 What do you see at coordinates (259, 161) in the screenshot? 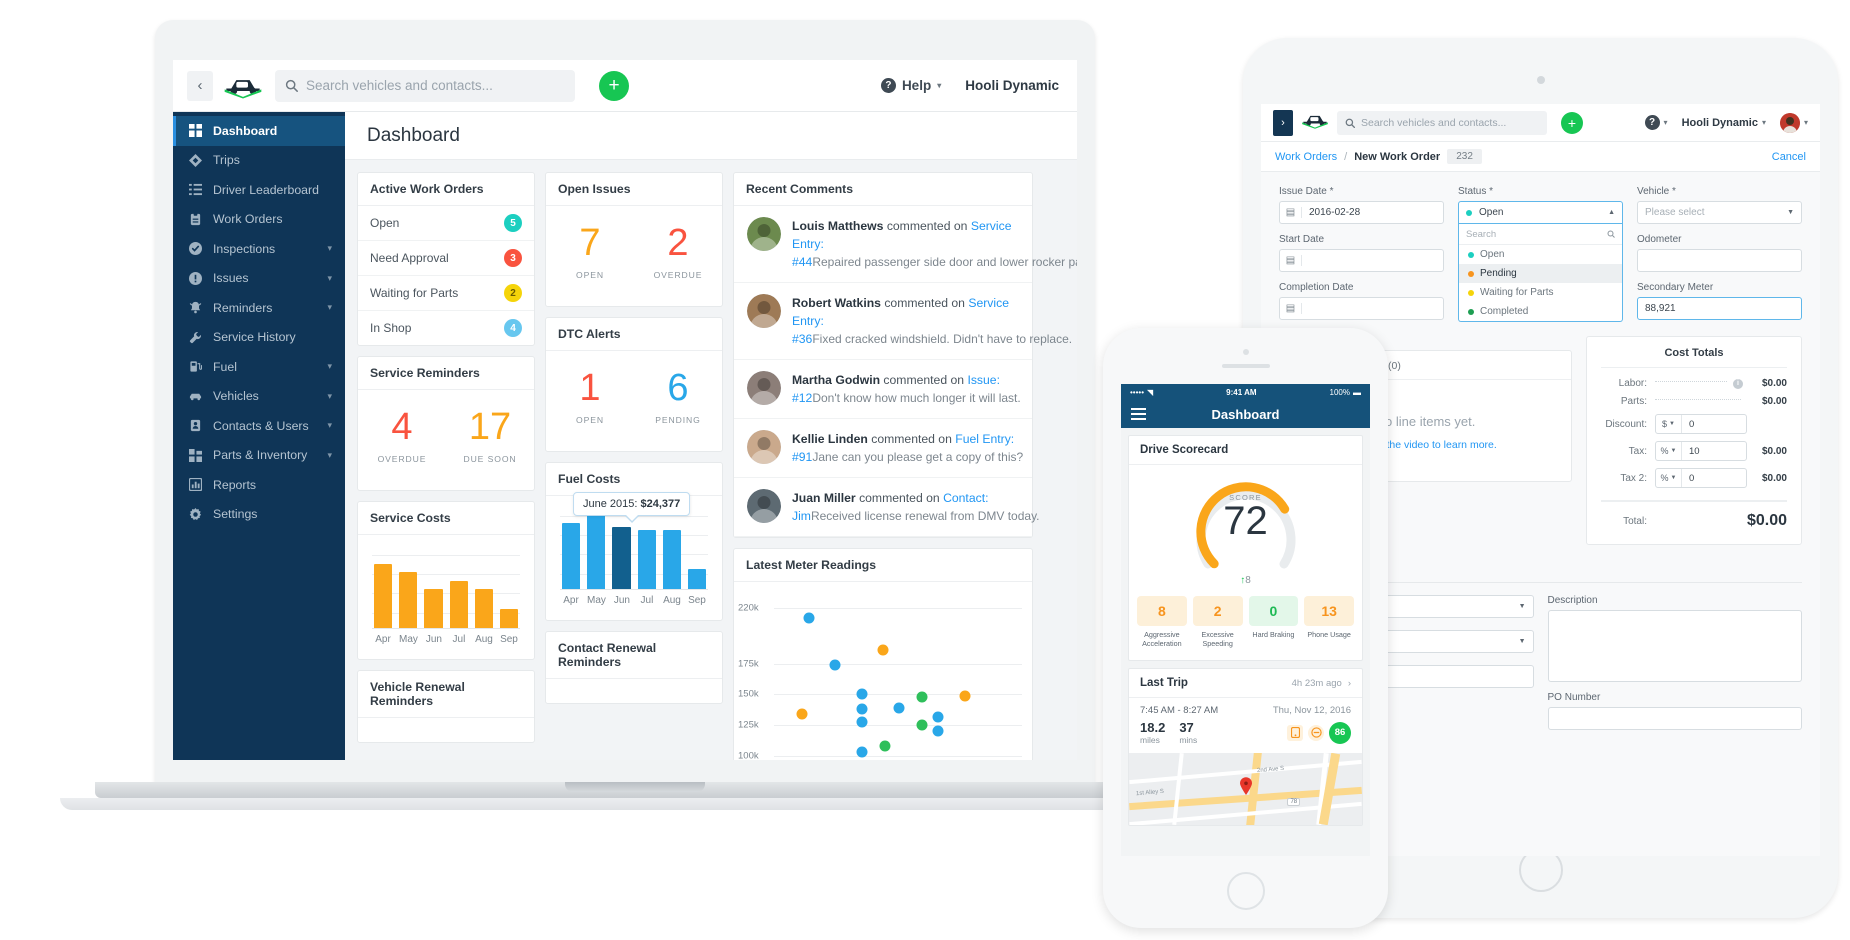
I see `sidebar-item-trips: Trips` at bounding box center [259, 161].